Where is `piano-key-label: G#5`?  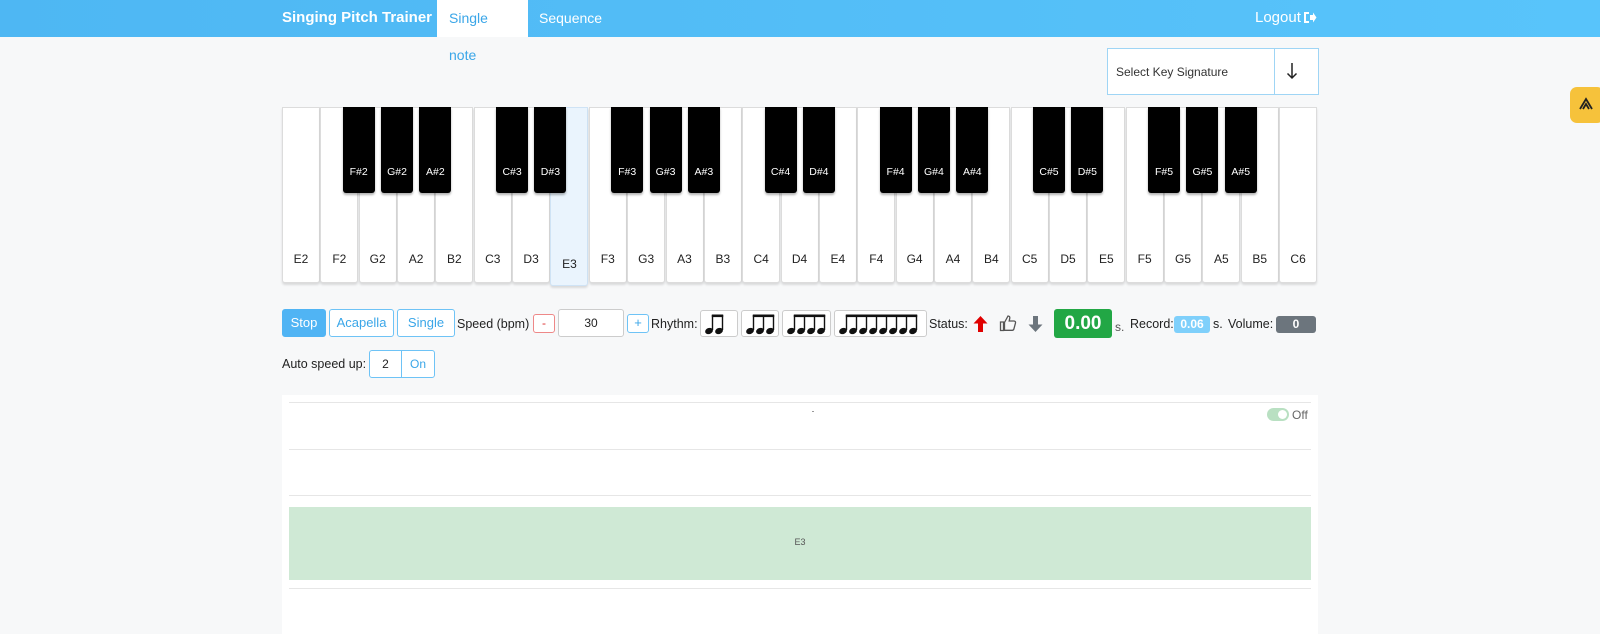 piano-key-label: G#5 is located at coordinates (1202, 172).